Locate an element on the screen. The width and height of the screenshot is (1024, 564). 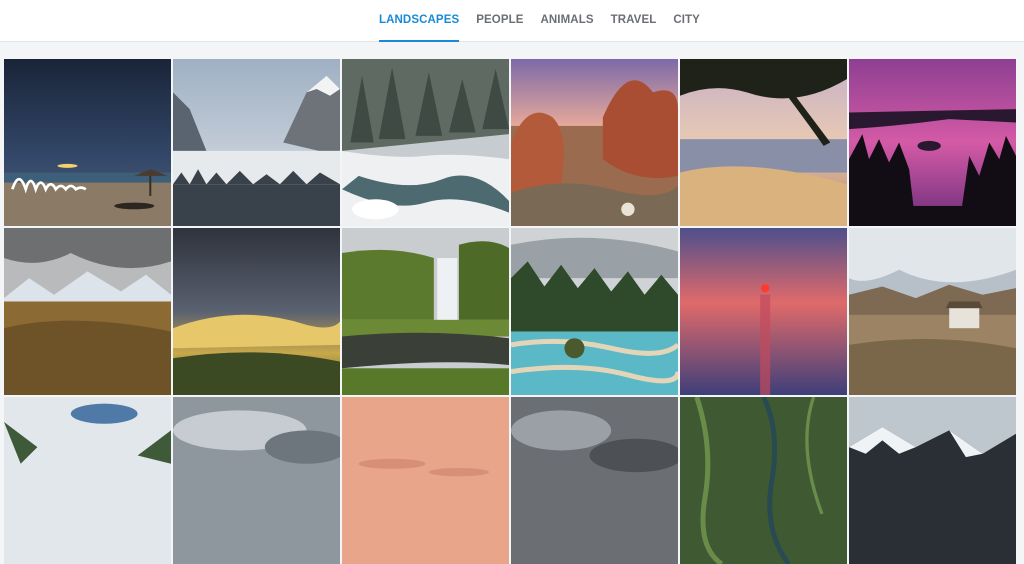
tab-travel: TRAVEL is located at coordinates (634, 20).